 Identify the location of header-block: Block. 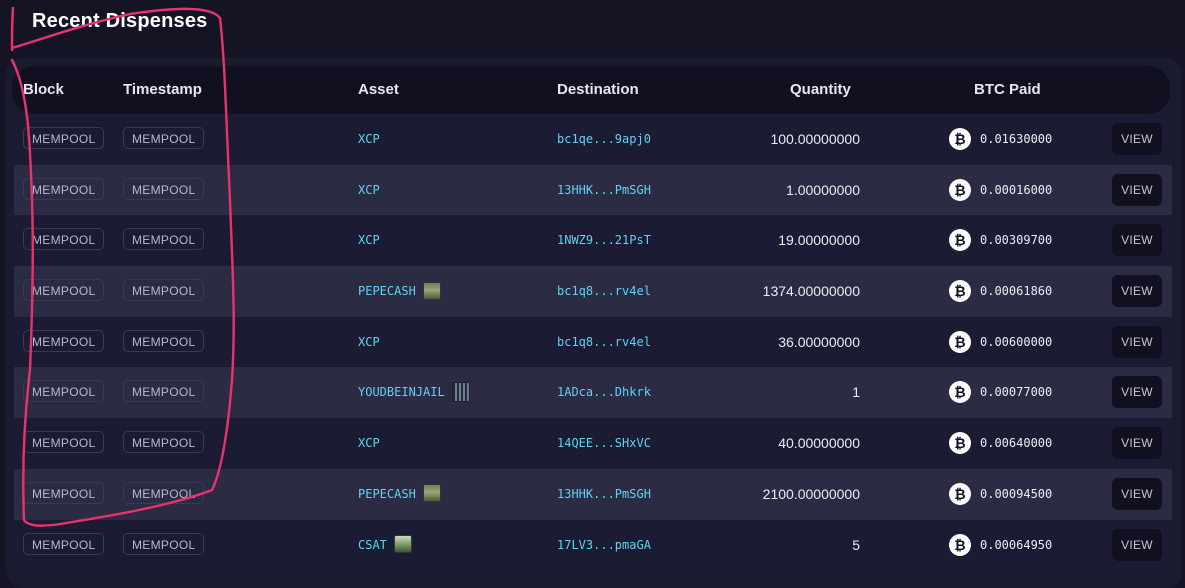
(43, 89).